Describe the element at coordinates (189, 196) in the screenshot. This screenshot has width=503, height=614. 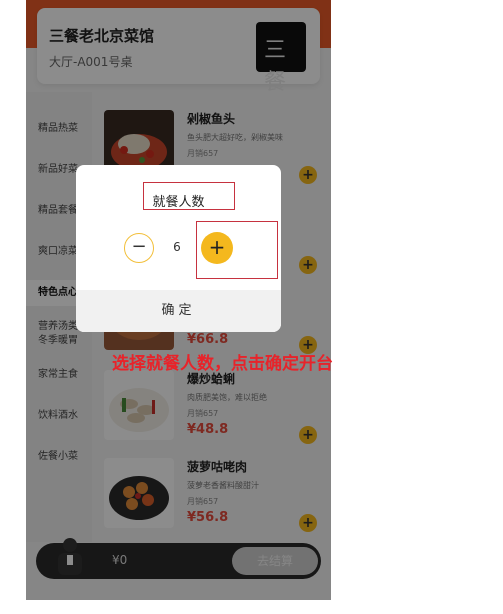
I see `title-highlight-box` at that location.